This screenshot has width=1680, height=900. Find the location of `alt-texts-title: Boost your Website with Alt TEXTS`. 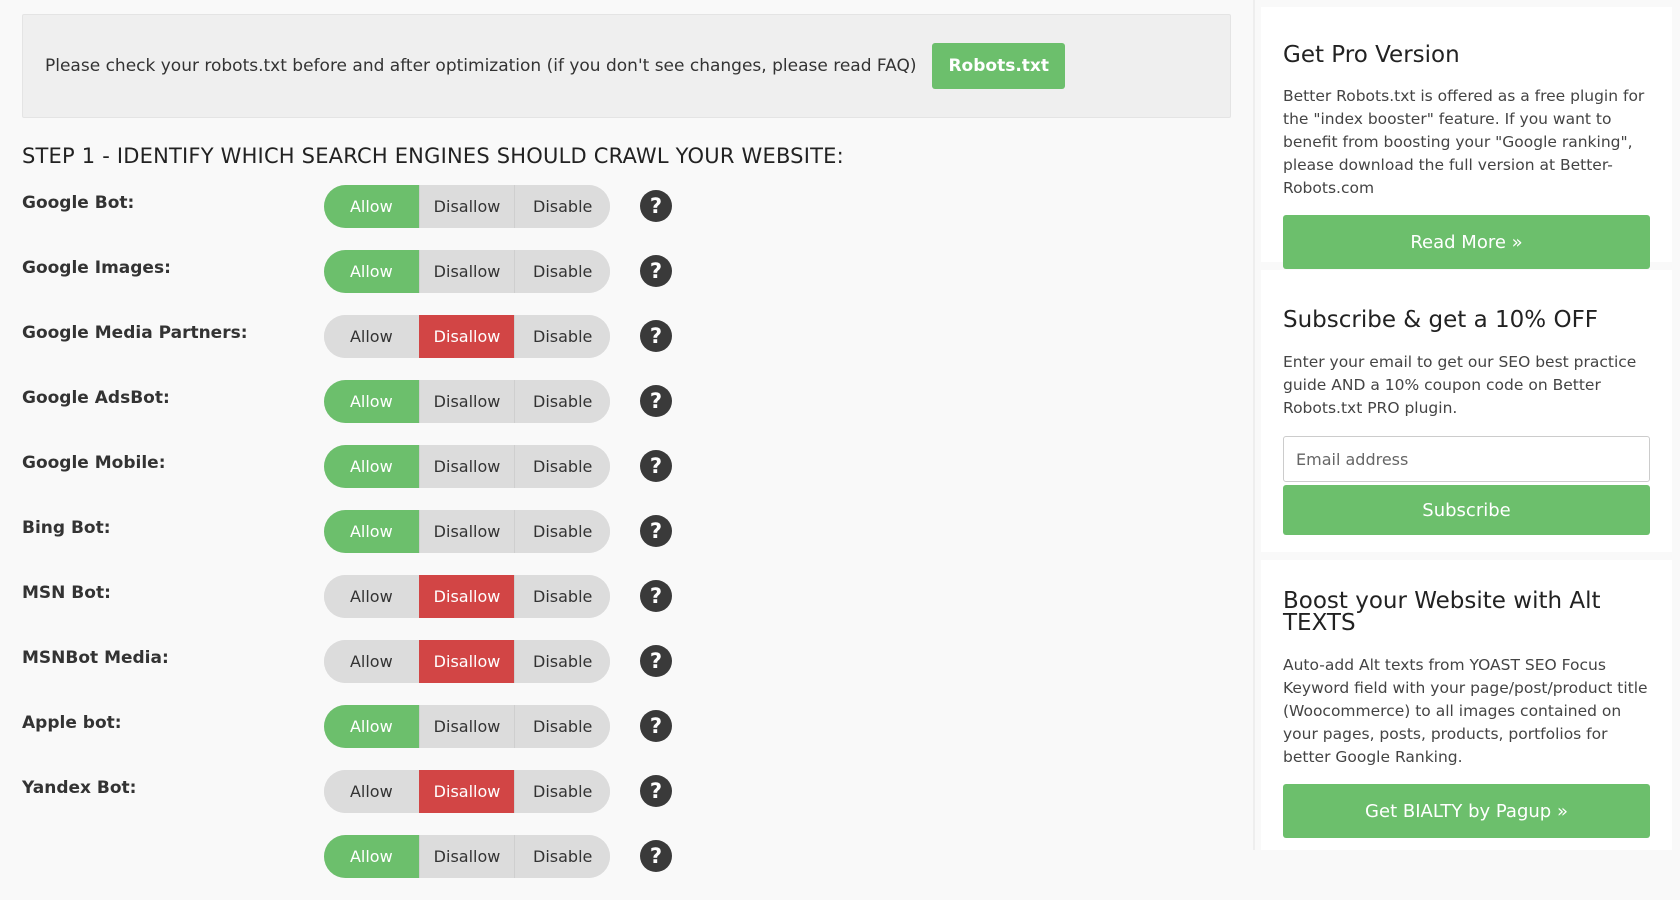

alt-texts-title: Boost your Website with Alt TEXTS is located at coordinates (1442, 612).